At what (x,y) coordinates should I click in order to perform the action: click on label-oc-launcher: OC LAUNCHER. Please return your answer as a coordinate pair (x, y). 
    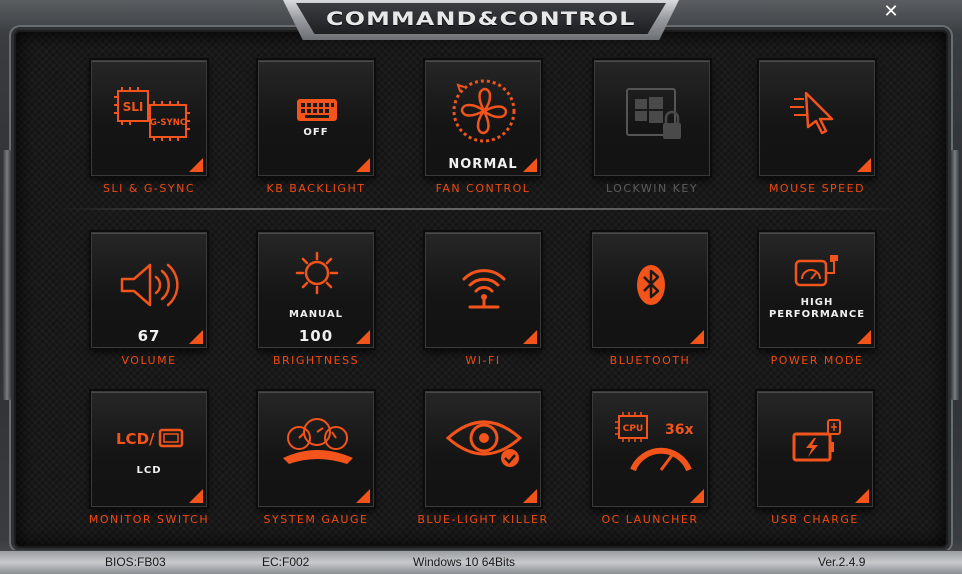
    Looking at the image, I should click on (650, 519).